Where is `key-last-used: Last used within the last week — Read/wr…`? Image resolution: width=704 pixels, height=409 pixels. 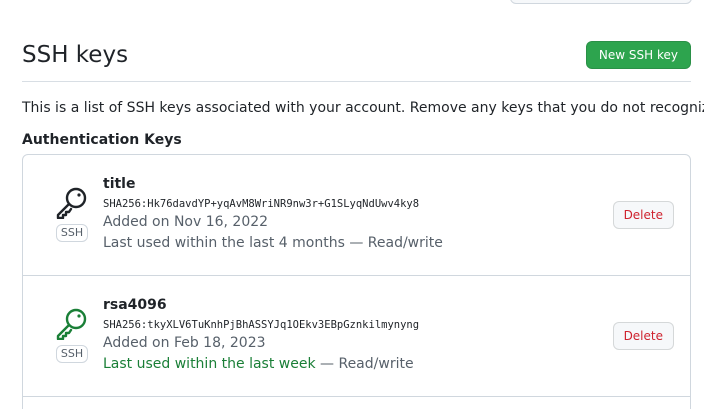
key-last-used: Last used within the last week — Read/wr… is located at coordinates (261, 364).